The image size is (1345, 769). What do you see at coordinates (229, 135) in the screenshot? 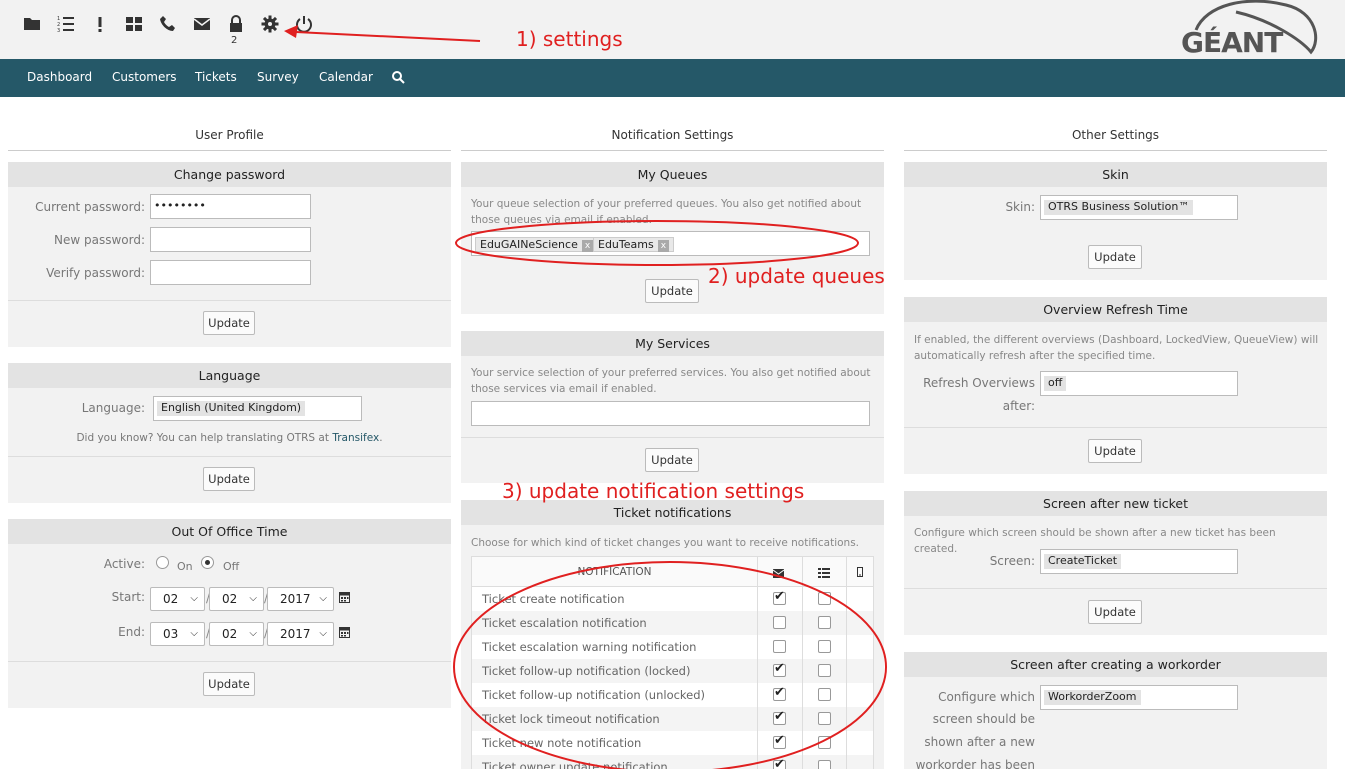
I see `user-profile-heading: User Profile` at bounding box center [229, 135].